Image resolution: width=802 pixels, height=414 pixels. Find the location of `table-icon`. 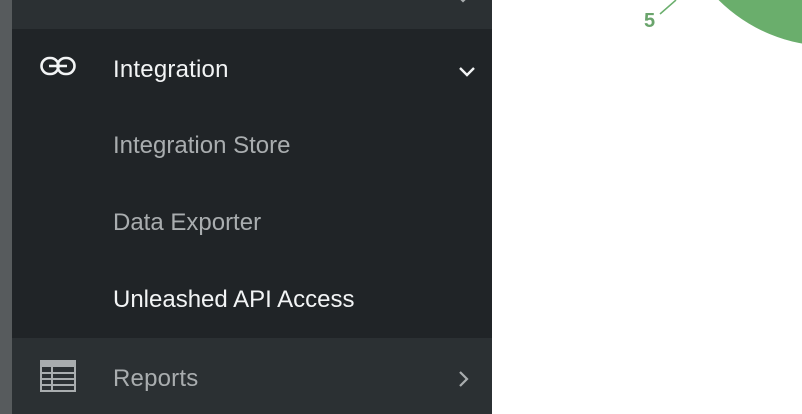

table-icon is located at coordinates (58, 376).